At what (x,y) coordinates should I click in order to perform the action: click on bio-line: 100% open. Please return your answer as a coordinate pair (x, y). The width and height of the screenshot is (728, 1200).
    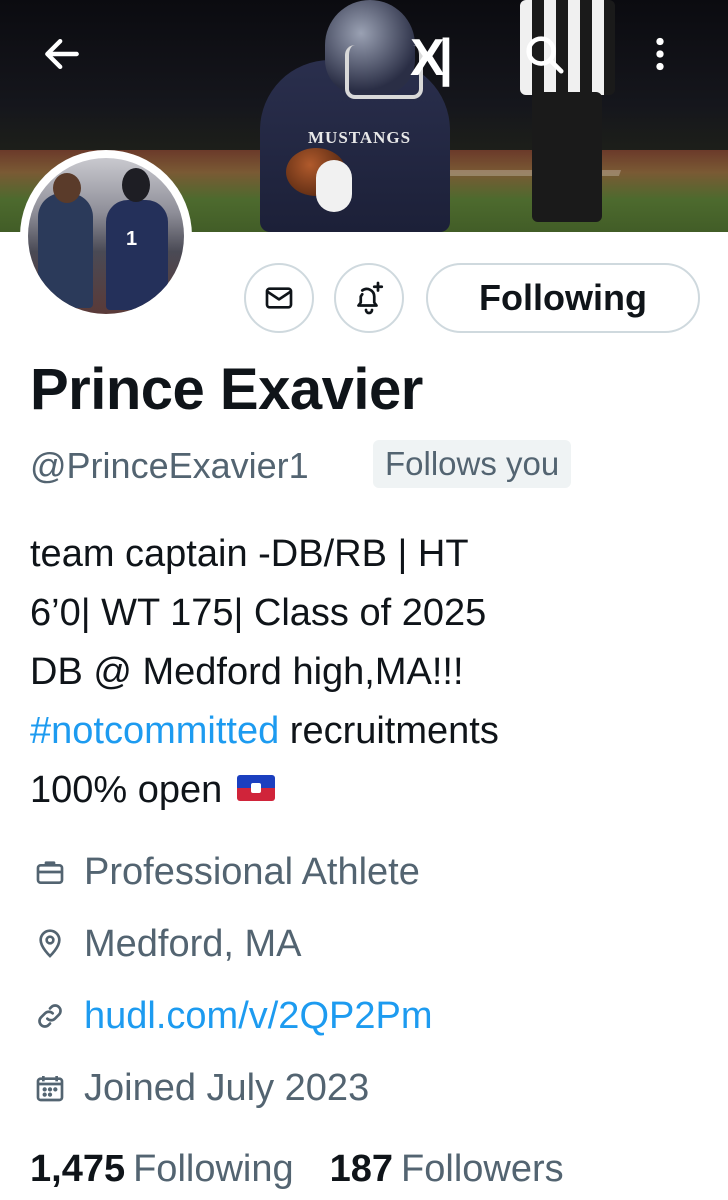
    Looking at the image, I should click on (375, 790).